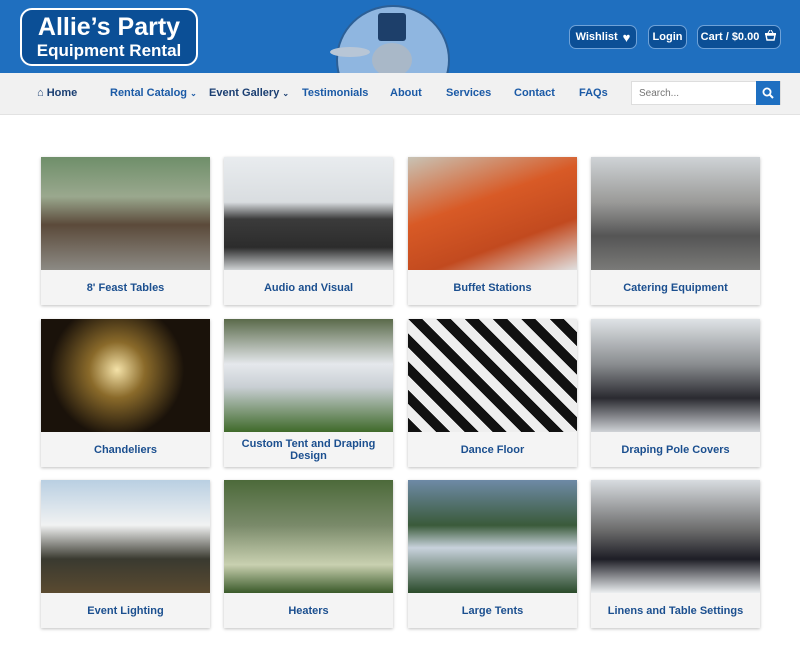  What do you see at coordinates (57, 93) in the screenshot?
I see `nav-home: ⌂ Home` at bounding box center [57, 93].